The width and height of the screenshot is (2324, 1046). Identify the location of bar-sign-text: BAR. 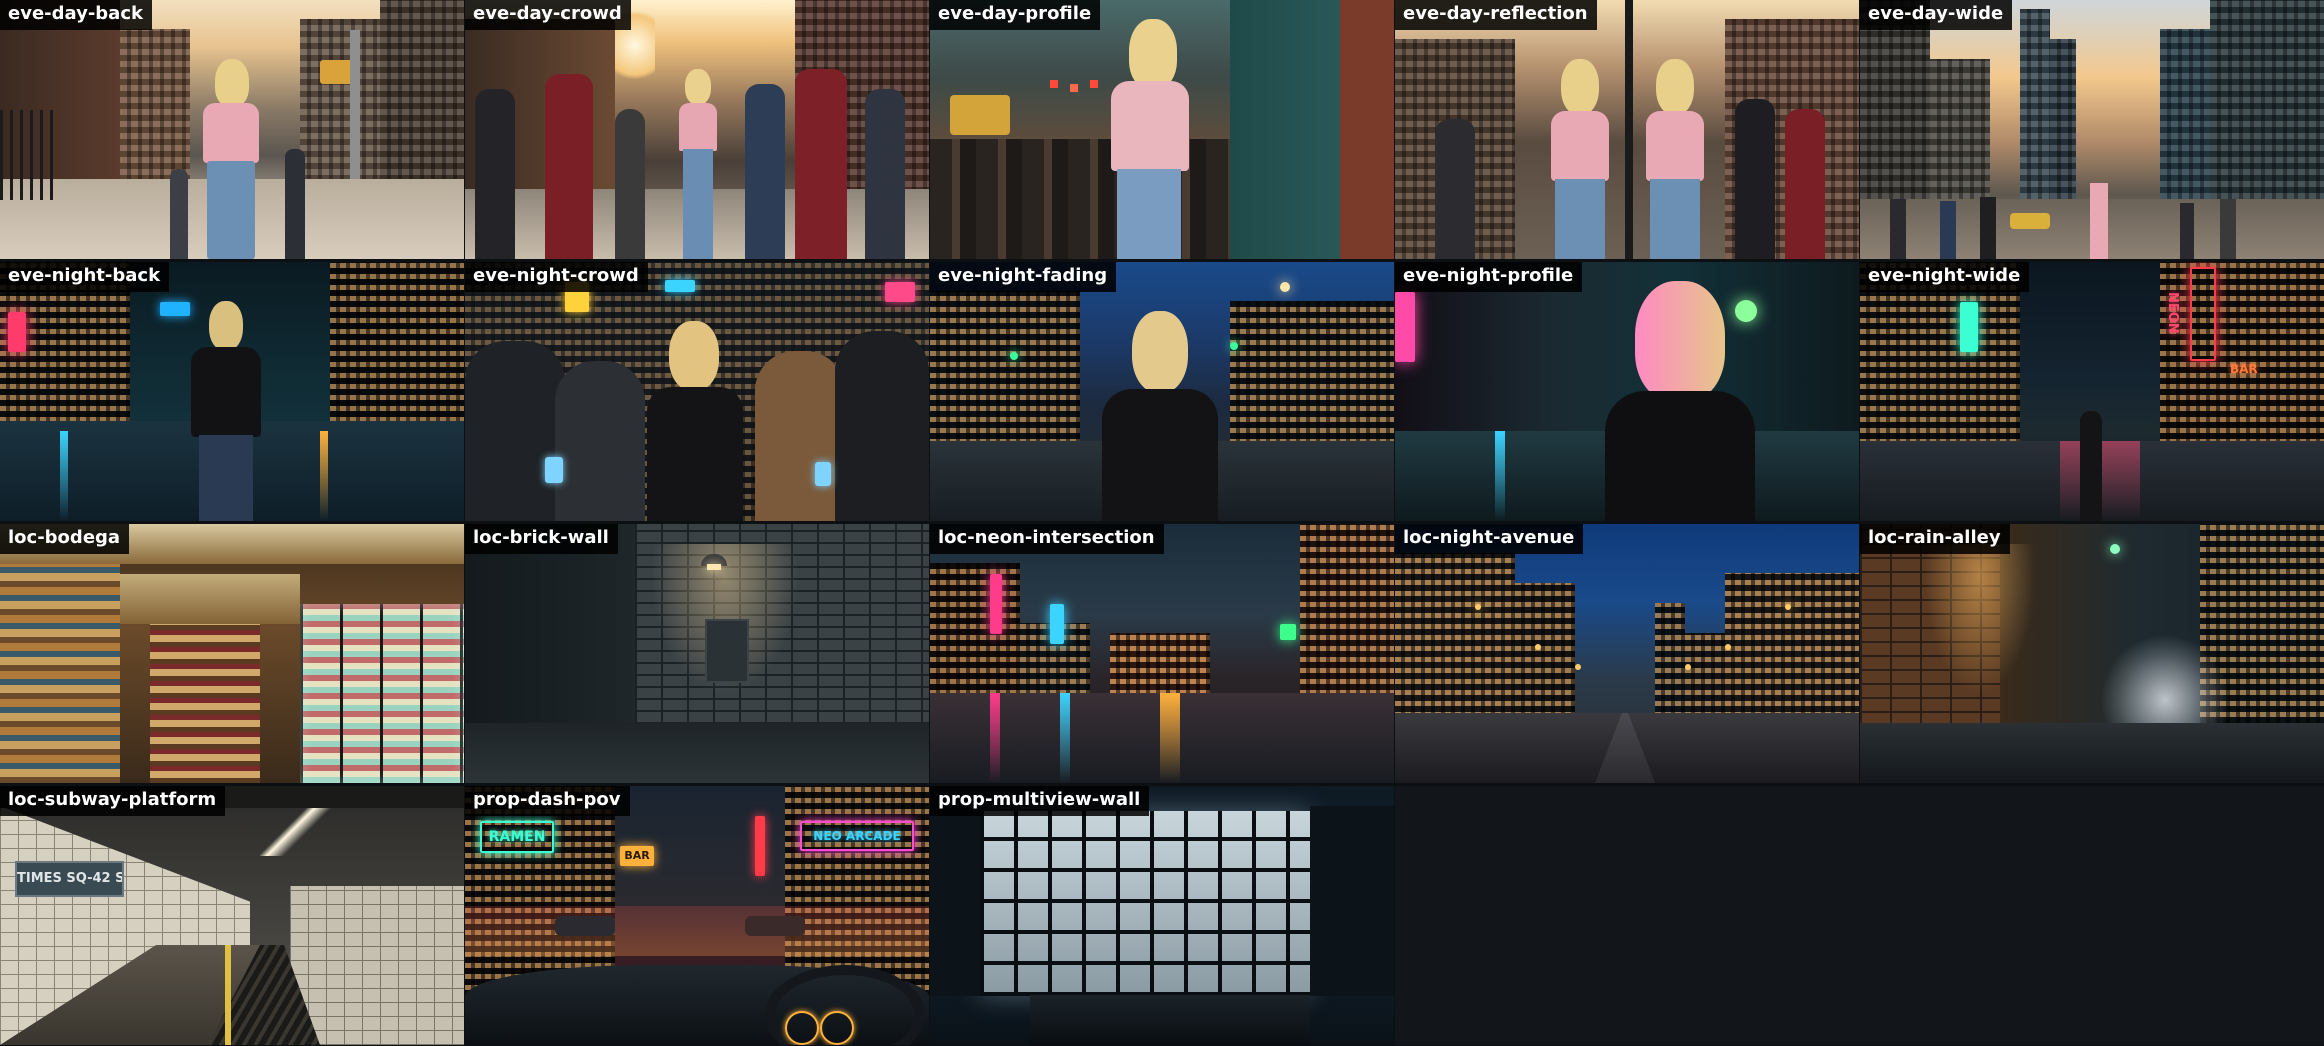
(2244, 369).